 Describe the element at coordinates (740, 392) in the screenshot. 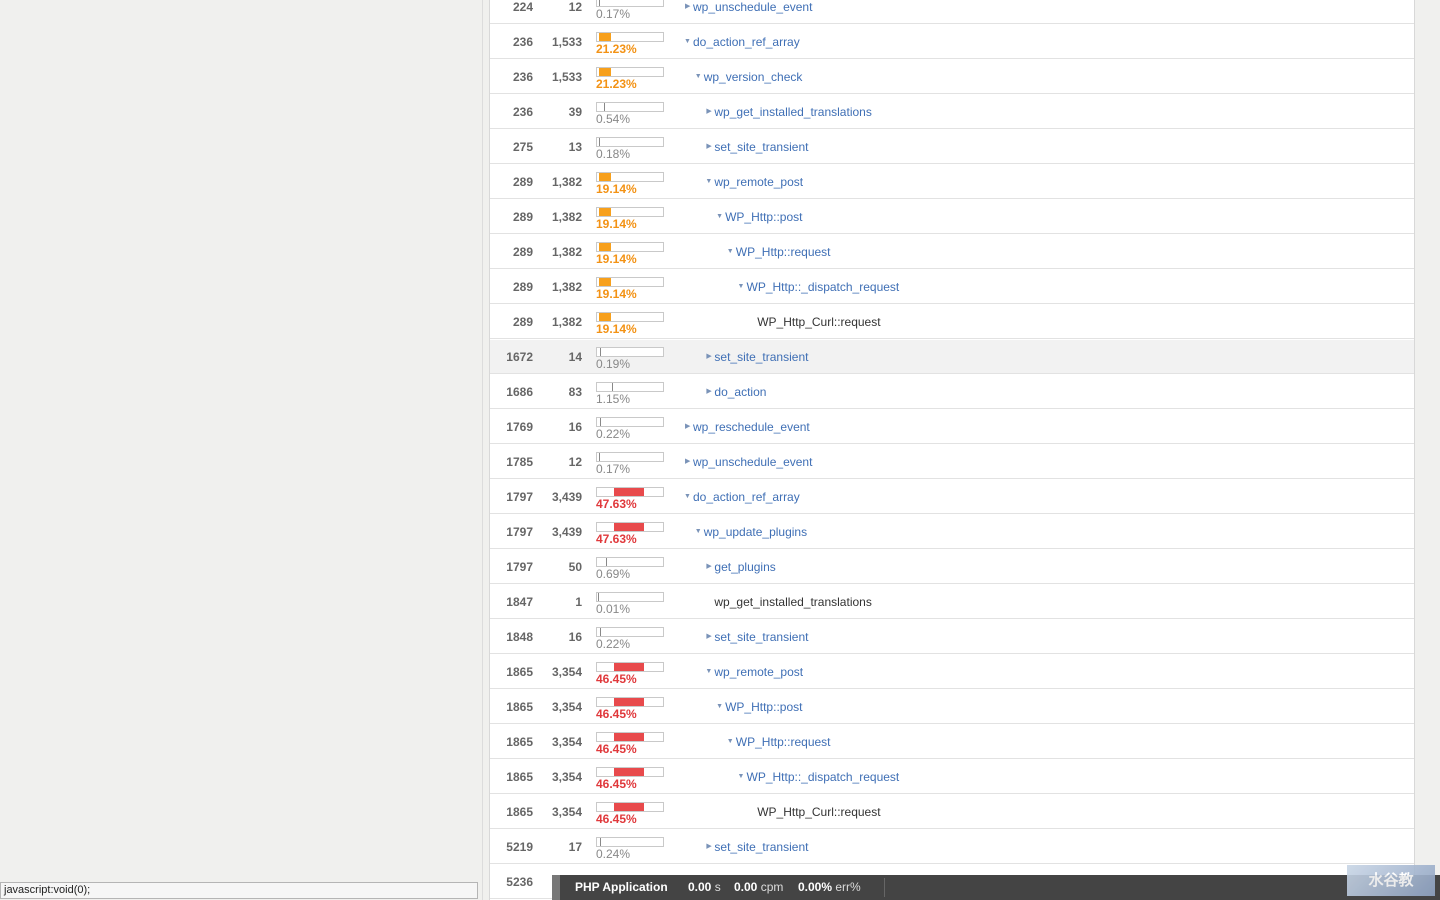

I see `row-function-link: do_action` at that location.